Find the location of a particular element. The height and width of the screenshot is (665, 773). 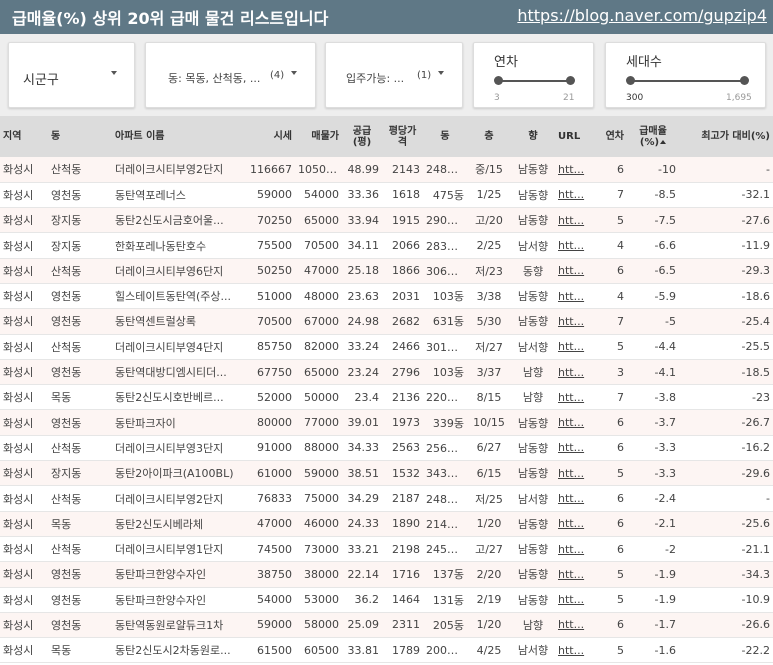

col-header-supply-area: 공급(평) is located at coordinates (362, 136).